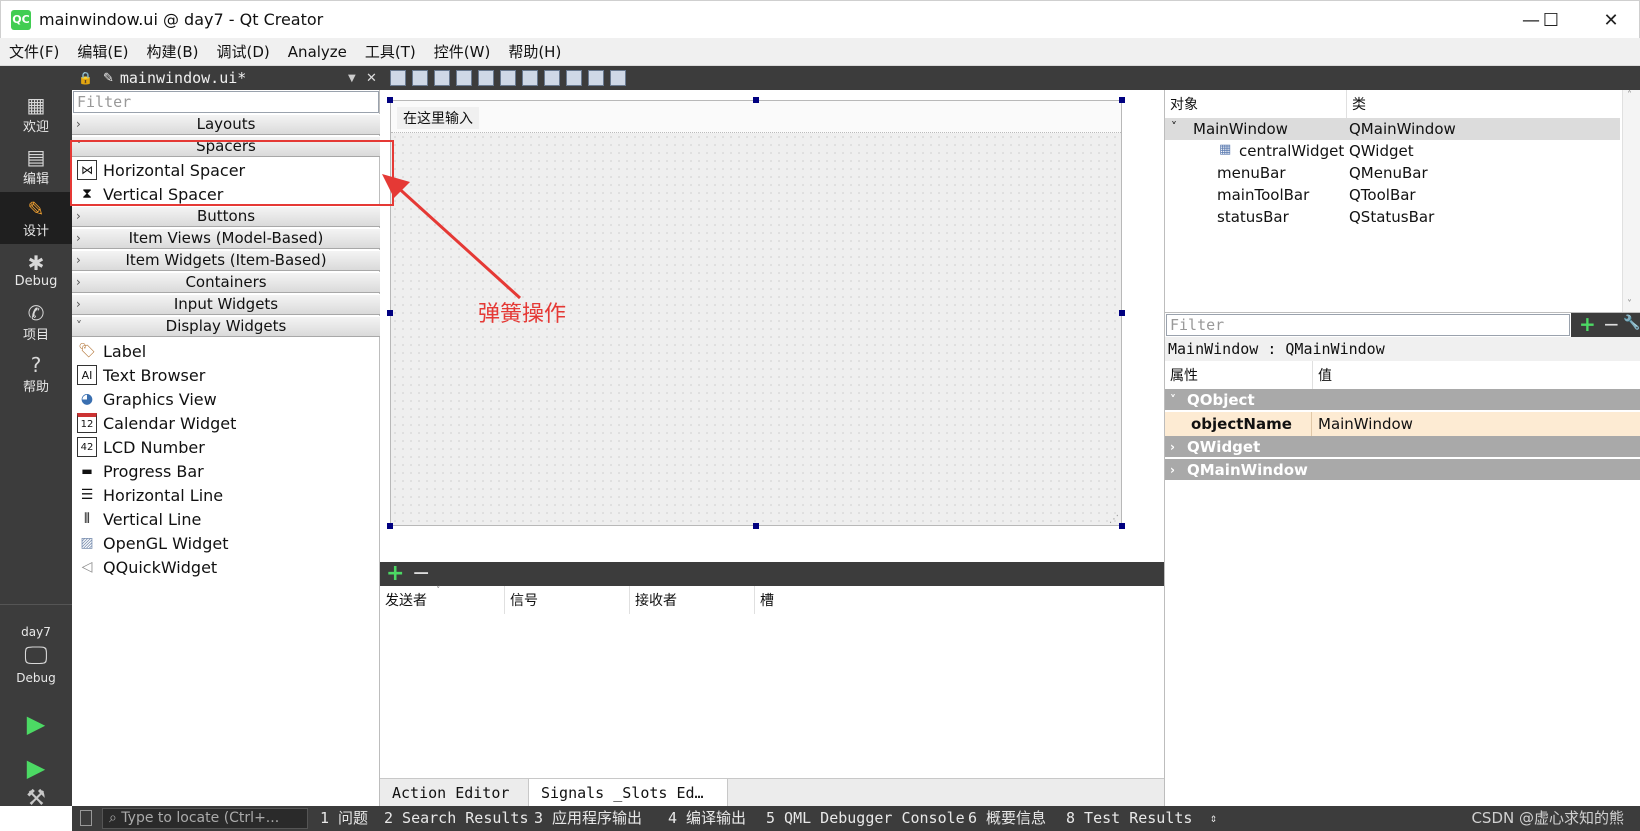 This screenshot has width=1640, height=831. I want to click on remove-dynamic-property-button: −, so click(1611, 324).